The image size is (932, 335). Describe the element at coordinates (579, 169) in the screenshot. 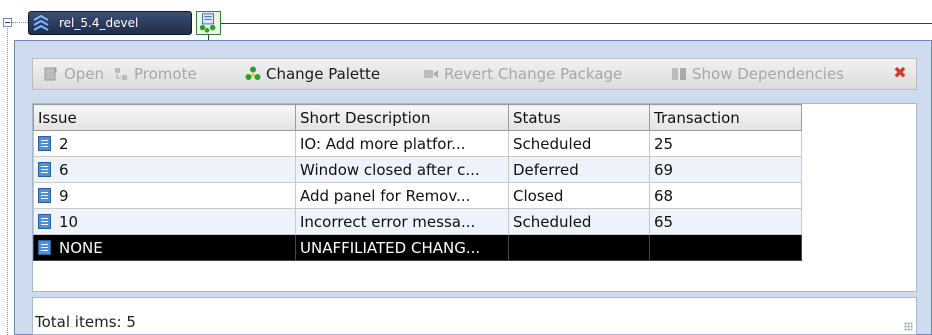

I see `status-cell: Deferred` at that location.